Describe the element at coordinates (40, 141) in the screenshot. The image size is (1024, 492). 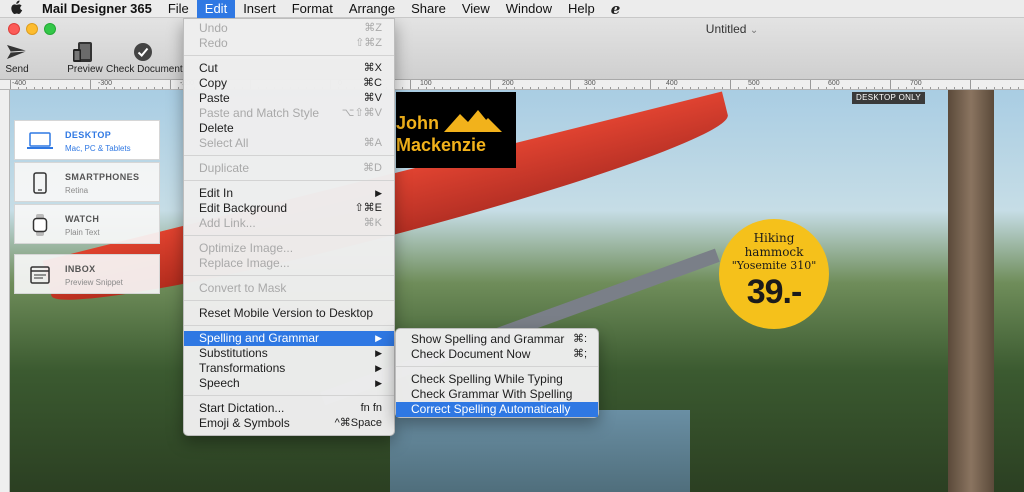
I see `laptop-icon` at that location.